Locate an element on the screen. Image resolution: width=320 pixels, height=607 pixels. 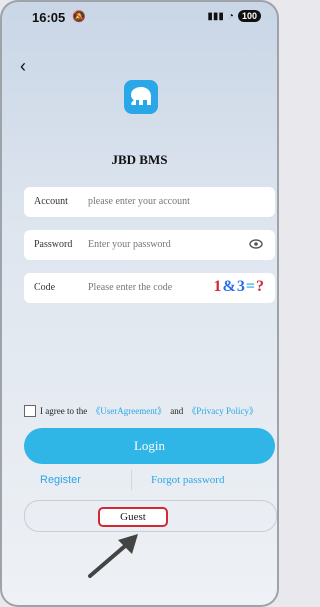
eye-icon is located at coordinates (256, 244).